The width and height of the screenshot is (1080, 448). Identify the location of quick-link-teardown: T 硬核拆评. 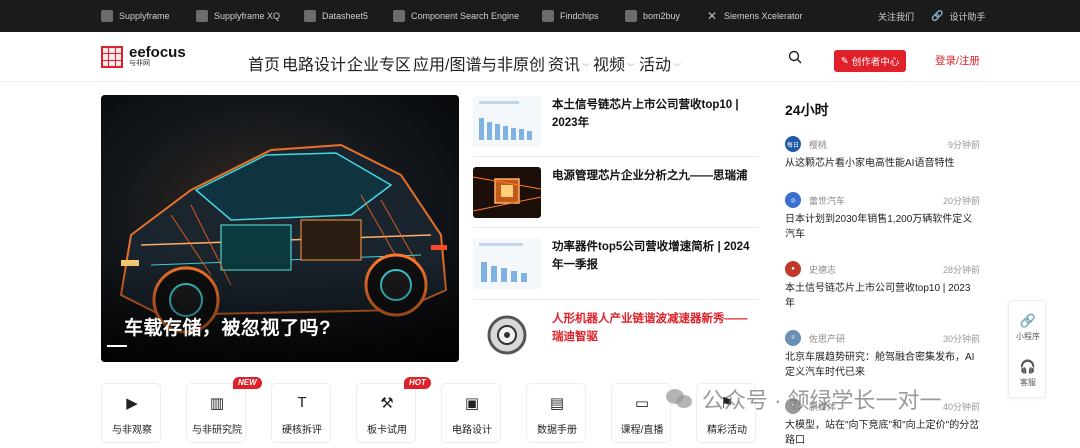
(301, 413).